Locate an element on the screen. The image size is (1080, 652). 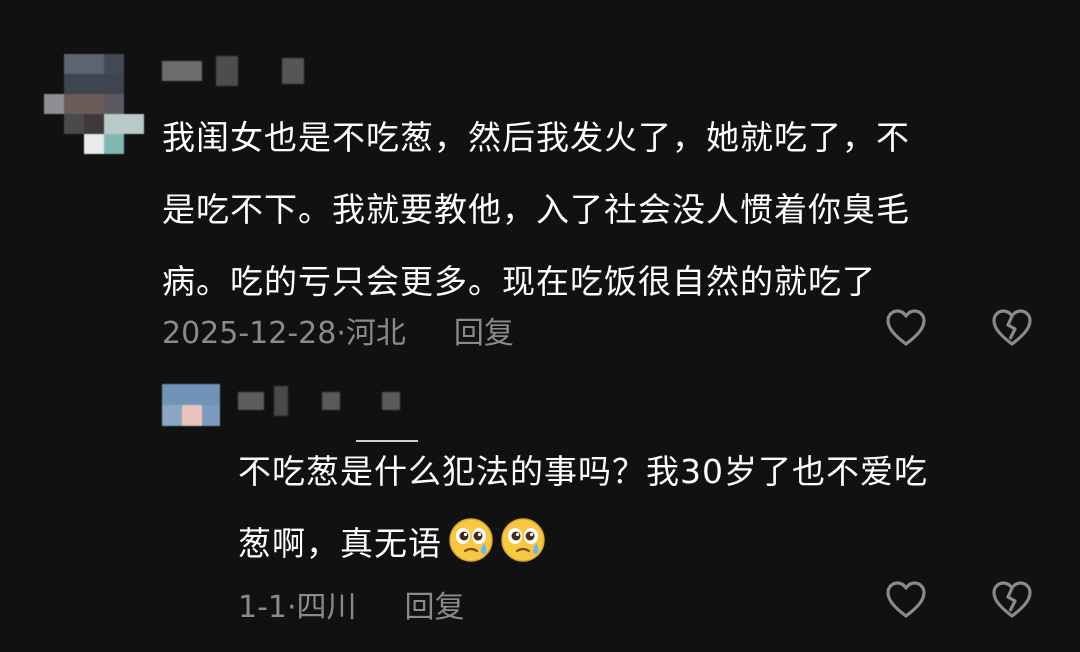
comment-line: 不吃葱是什么犯法的事吗？我30岁了也不爱吃 is located at coordinates (583, 471).